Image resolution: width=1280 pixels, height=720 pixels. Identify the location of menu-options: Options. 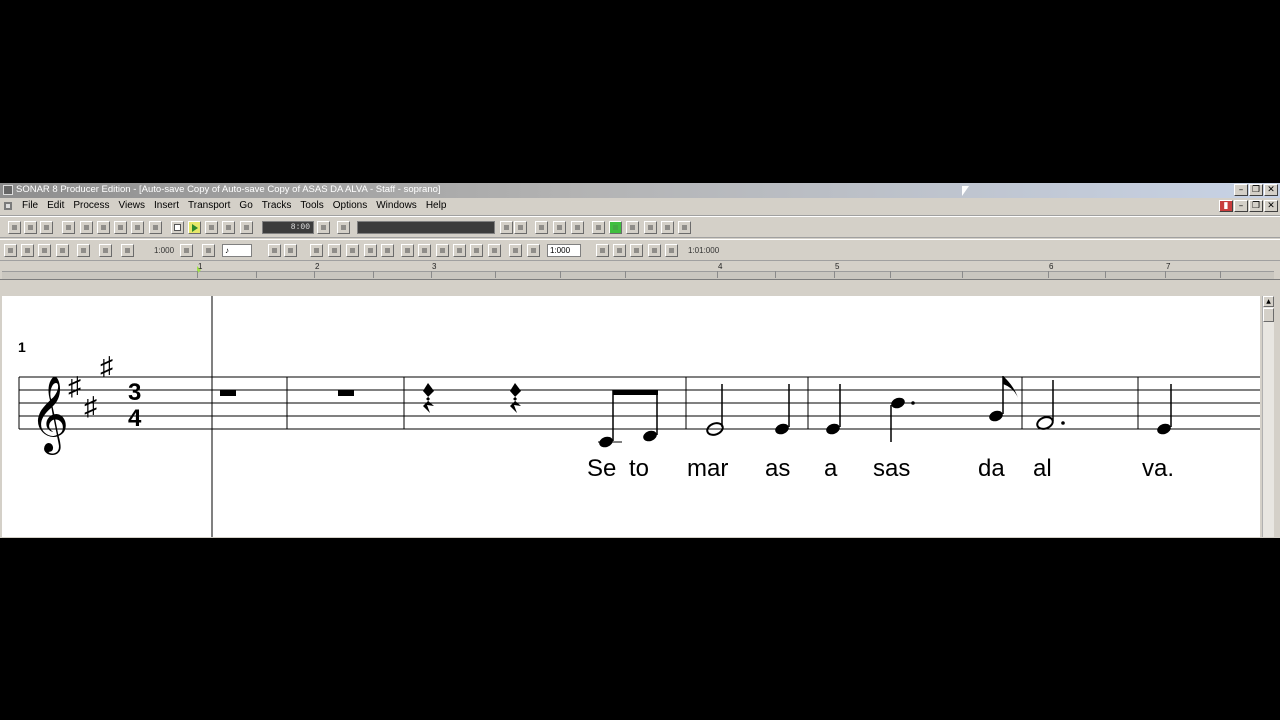
(350, 205).